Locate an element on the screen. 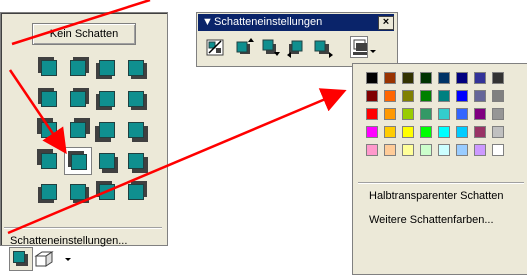 The height and width of the screenshot is (275, 527). nudge-shadow-right-icon is located at coordinates (323, 49).